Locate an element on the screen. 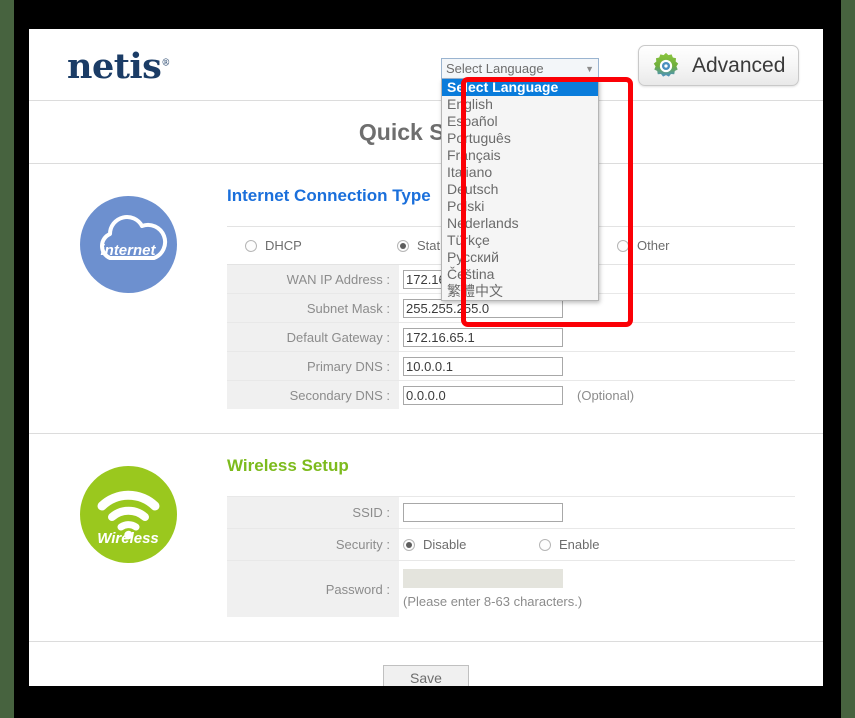  language-select-value: Select Language is located at coordinates (495, 68).